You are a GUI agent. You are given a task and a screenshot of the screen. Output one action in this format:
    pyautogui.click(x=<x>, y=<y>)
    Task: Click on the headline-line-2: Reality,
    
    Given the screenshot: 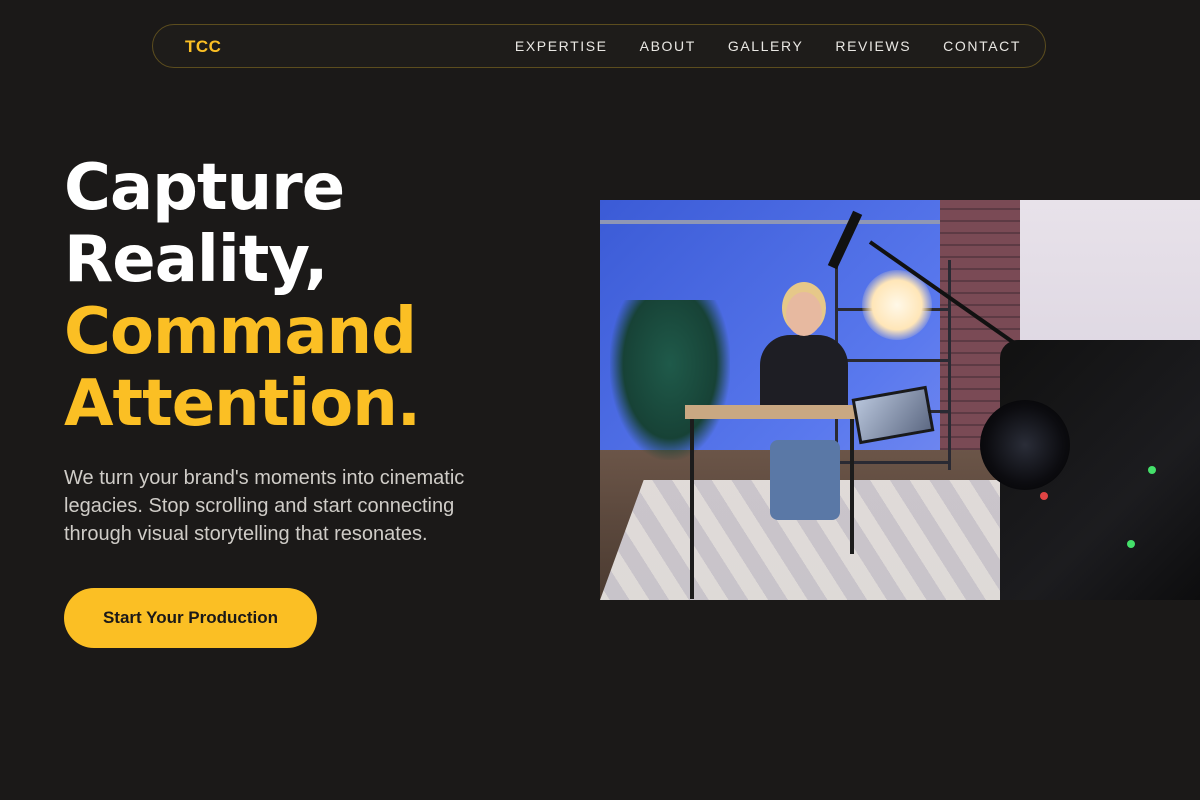 What is the action you would take?
    pyautogui.click(x=196, y=260)
    